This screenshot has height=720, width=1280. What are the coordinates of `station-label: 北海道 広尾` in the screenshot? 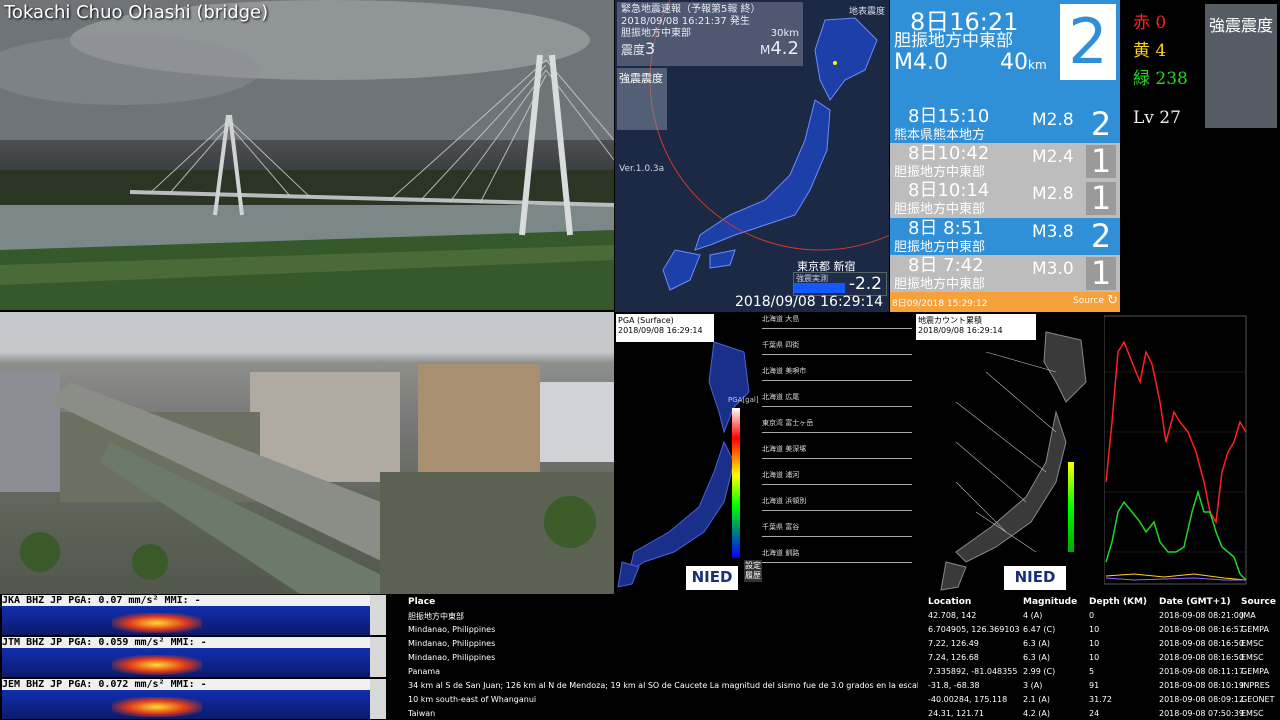 It's located at (781, 397).